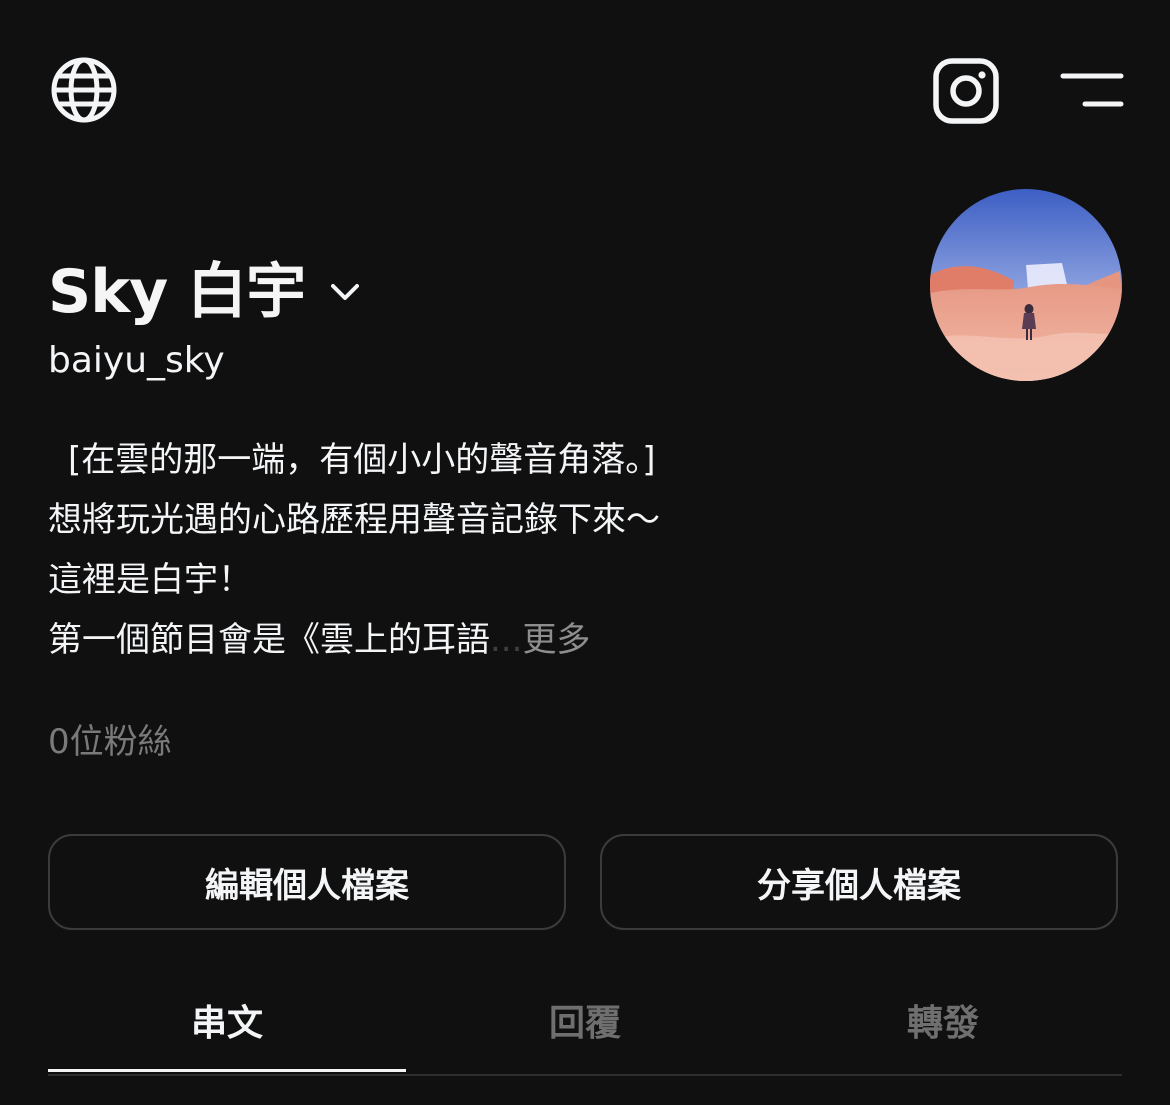 The width and height of the screenshot is (1170, 1105). What do you see at coordinates (1026, 285) in the screenshot?
I see `avatar` at bounding box center [1026, 285].